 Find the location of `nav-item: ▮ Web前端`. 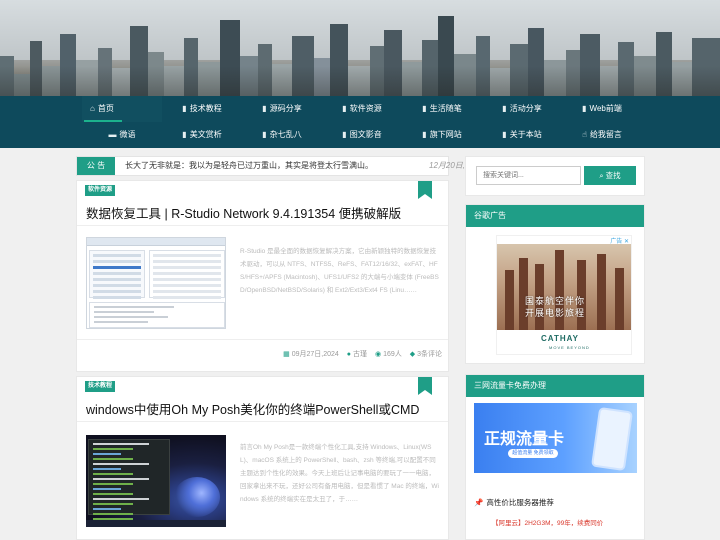

nav-item: ▮ Web前端 is located at coordinates (602, 109).